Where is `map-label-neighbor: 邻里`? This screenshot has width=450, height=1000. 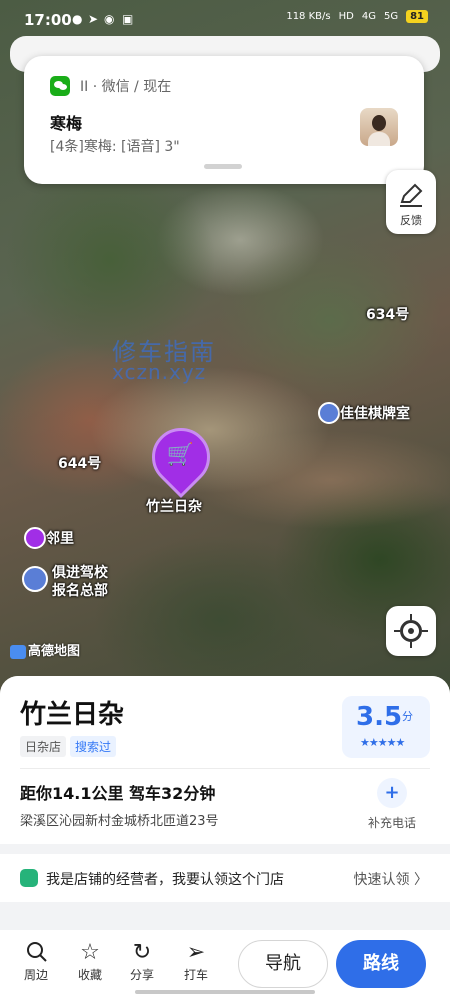
map-label-neighbor: 邻里 is located at coordinates (60, 538).